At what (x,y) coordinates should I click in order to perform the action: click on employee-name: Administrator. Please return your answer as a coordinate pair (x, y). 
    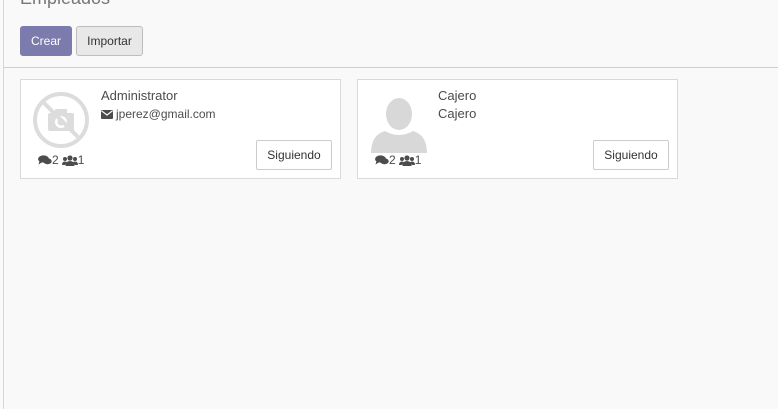
    Looking at the image, I should click on (139, 95).